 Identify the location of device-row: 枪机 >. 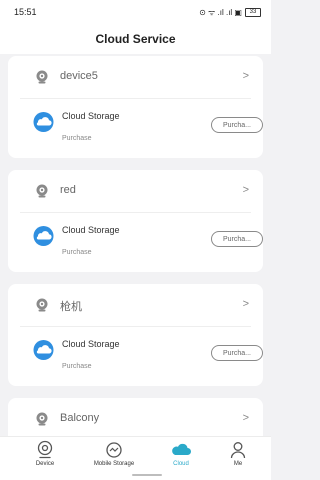
(135, 305).